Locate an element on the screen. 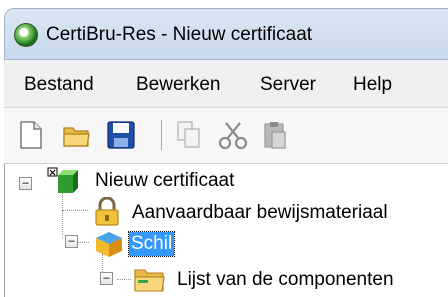  cut-scissors-icon is located at coordinates (233, 135).